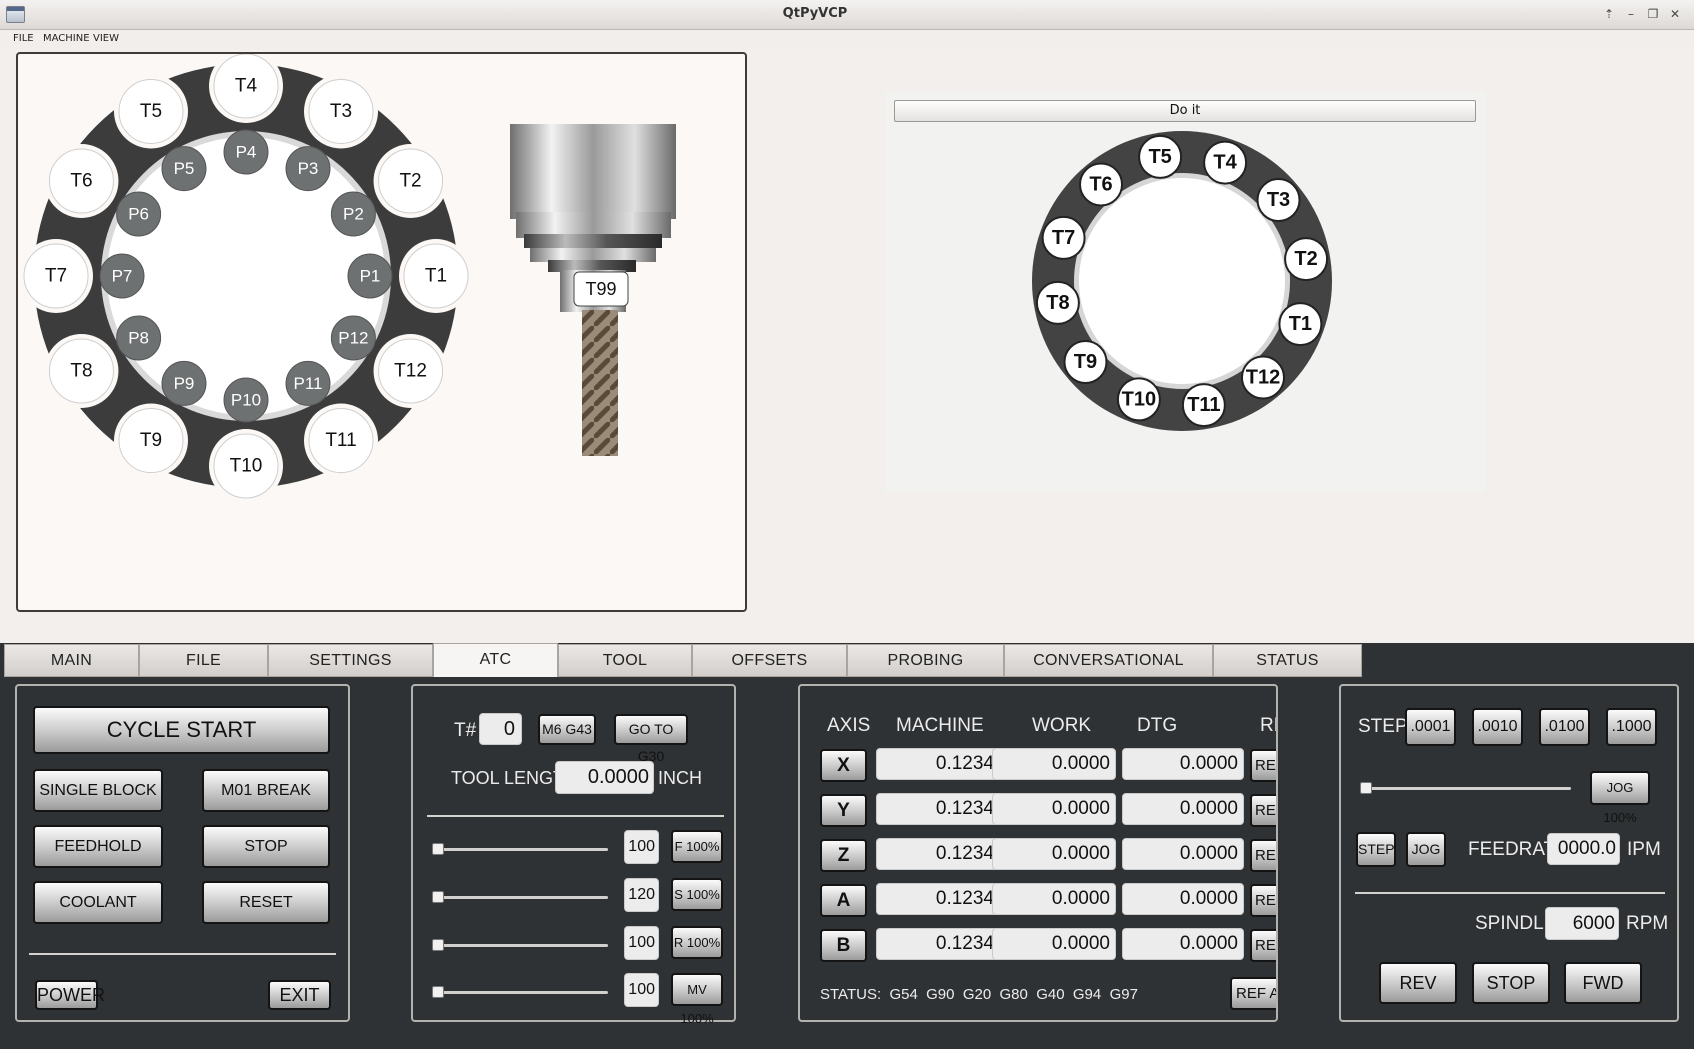 The width and height of the screenshot is (1694, 1049). What do you see at coordinates (938, 809) in the screenshot?
I see `machine-y-value: 0.1234` at bounding box center [938, 809].